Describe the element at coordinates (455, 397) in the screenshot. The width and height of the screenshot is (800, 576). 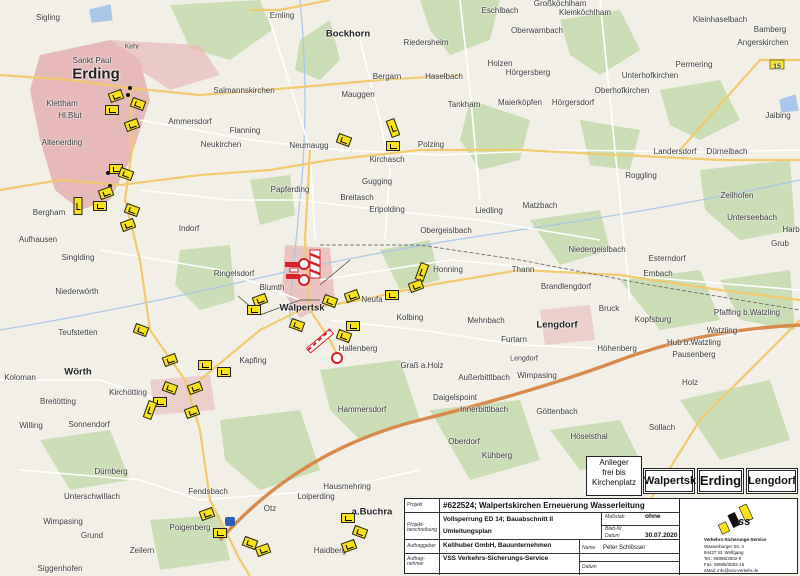
I see `place-label-daigelspoint: Daigelspoint` at that location.